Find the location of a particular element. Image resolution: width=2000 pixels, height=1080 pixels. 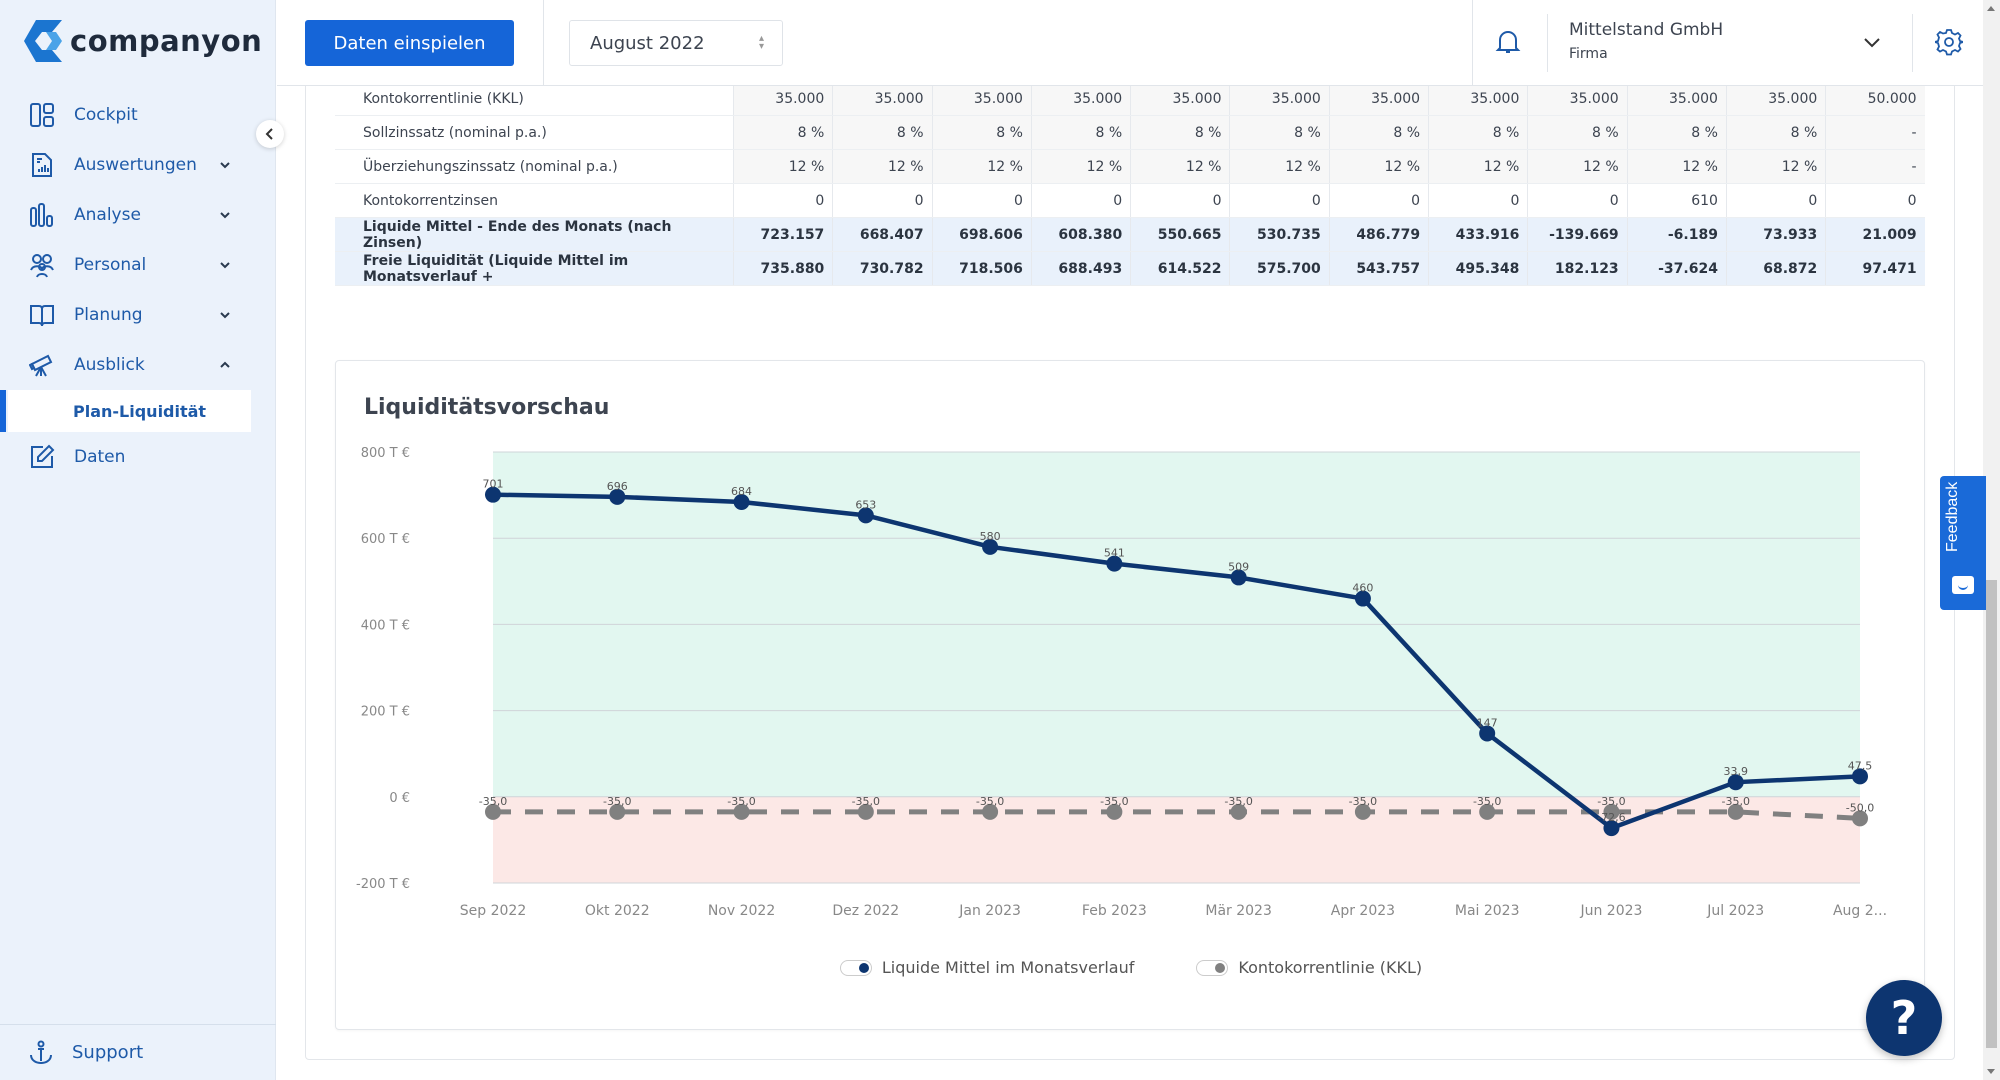

x-tick-label: Okt 2022 is located at coordinates (617, 911).